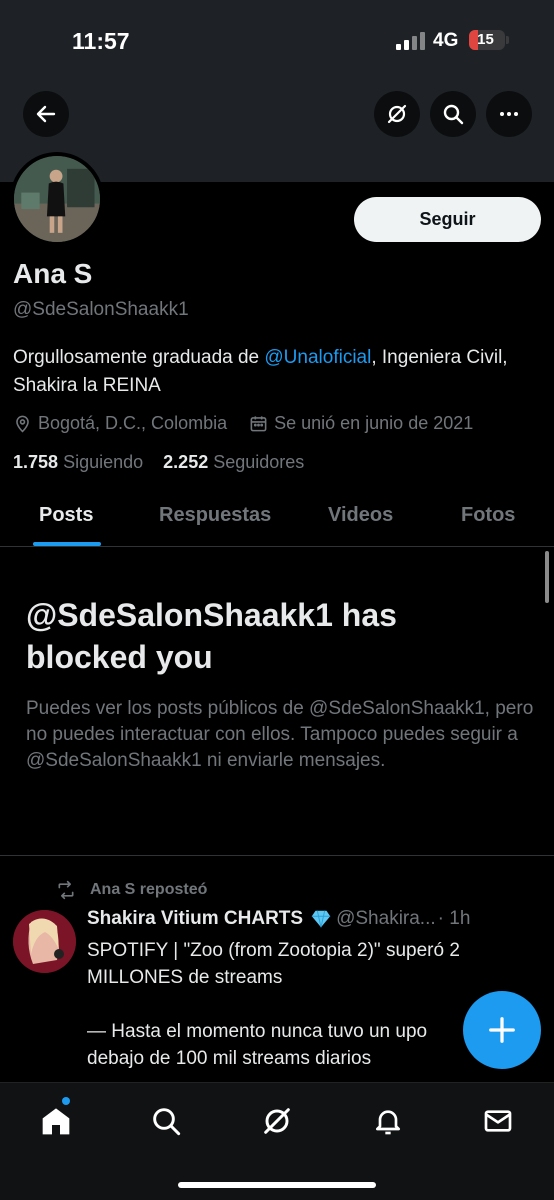 The width and height of the screenshot is (554, 1200). I want to click on following-link: 1.758 Siguiendo, so click(78, 462).